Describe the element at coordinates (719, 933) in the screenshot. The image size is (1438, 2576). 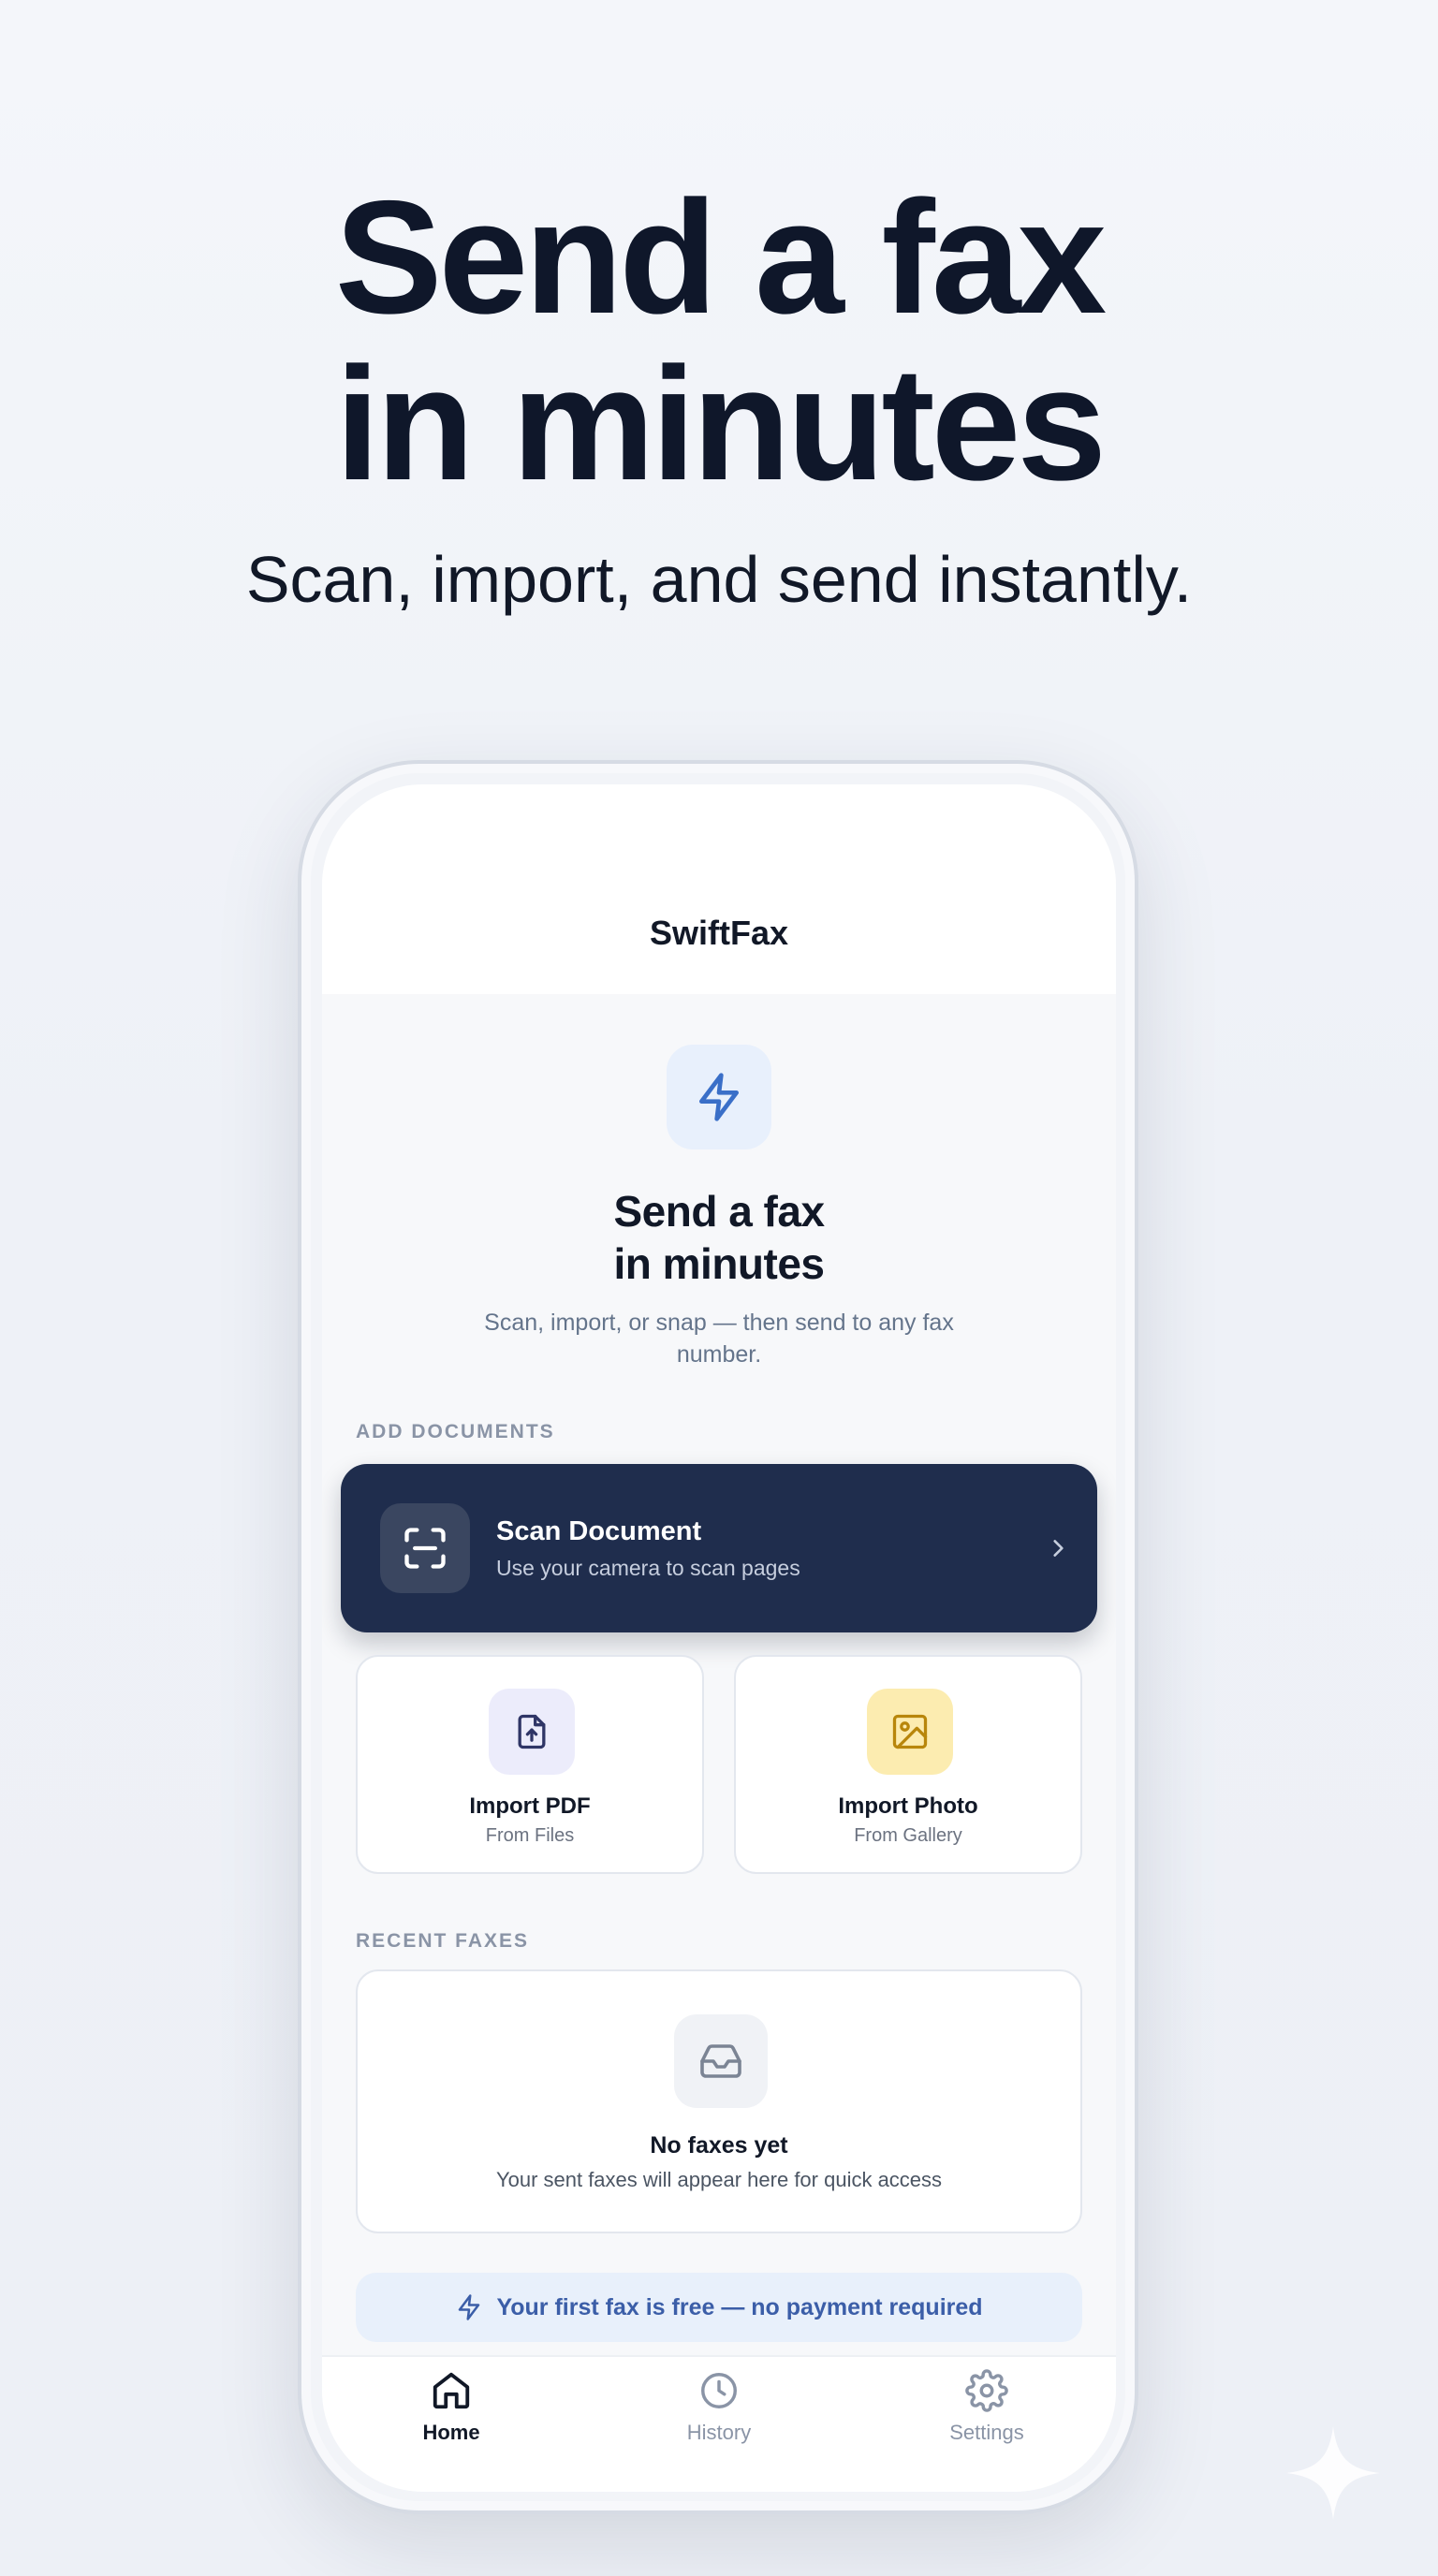
I see `app-title: SwiftFax` at that location.